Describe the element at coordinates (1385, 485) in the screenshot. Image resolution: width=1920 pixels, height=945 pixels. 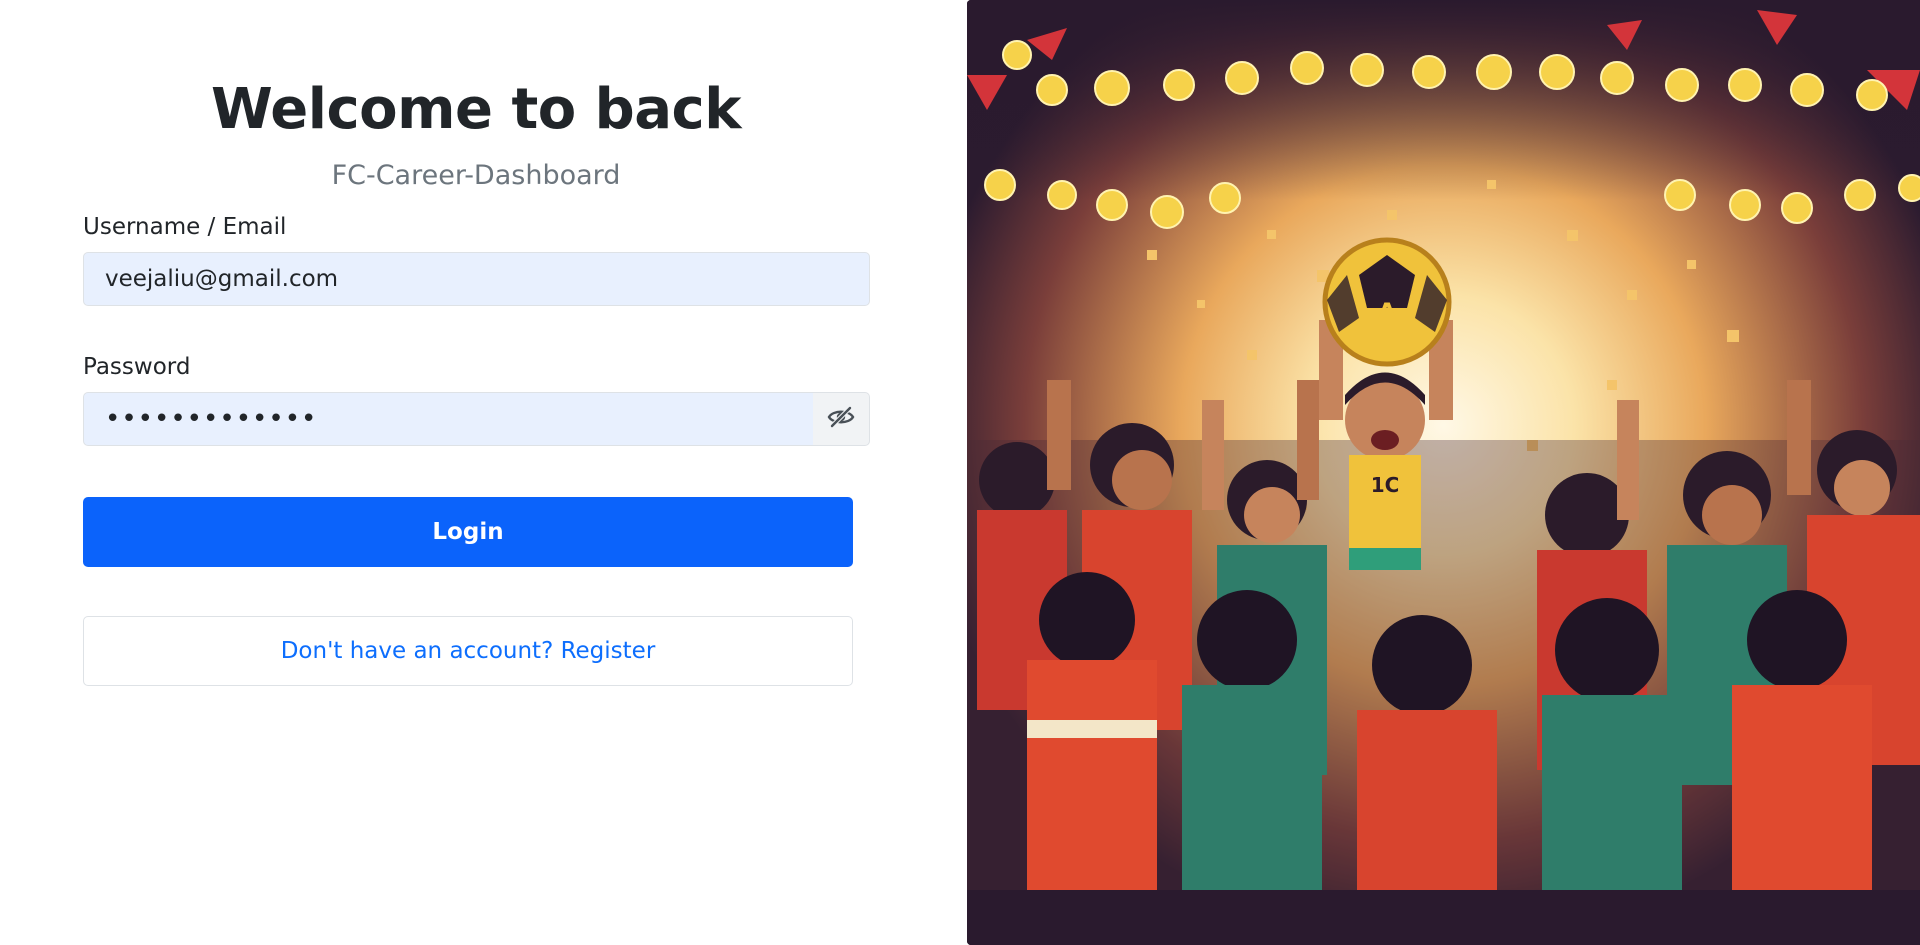
I see `jersey-text: 1C` at that location.